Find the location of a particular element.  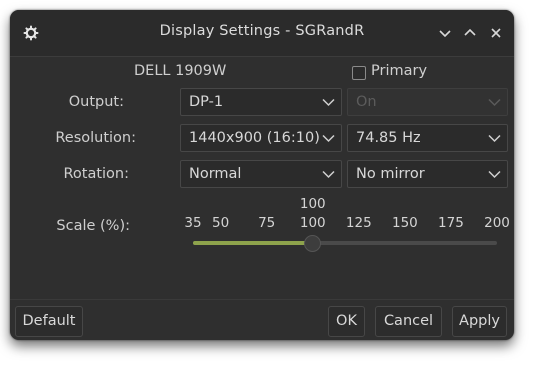

rotation-label: Rotation: is located at coordinates (96, 174).